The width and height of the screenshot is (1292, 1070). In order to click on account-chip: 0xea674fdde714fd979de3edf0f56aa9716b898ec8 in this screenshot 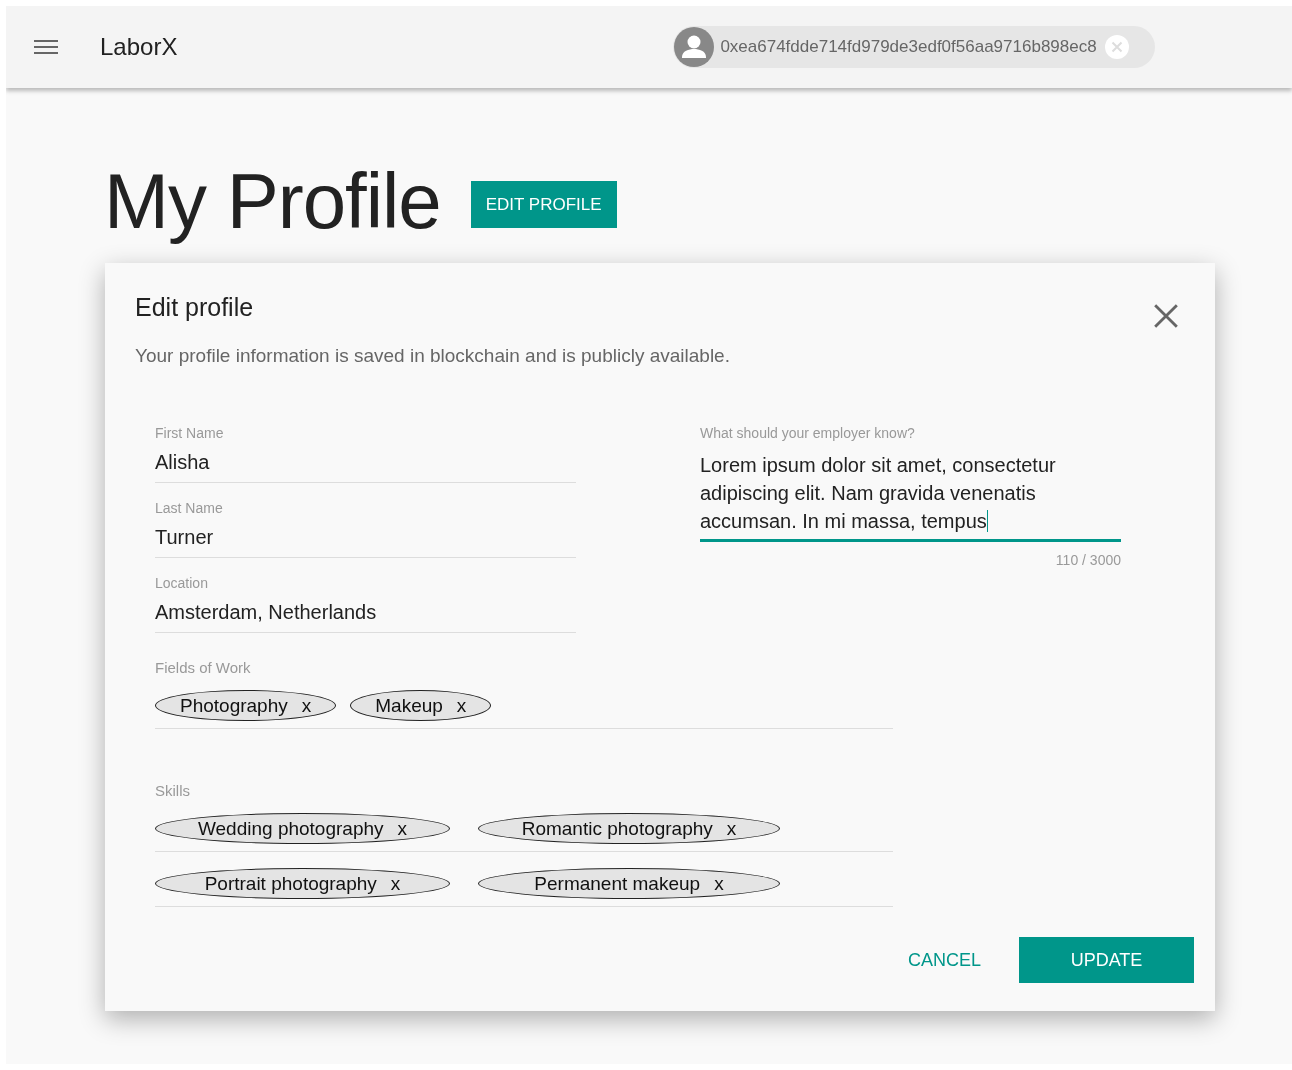, I will do `click(914, 47)`.